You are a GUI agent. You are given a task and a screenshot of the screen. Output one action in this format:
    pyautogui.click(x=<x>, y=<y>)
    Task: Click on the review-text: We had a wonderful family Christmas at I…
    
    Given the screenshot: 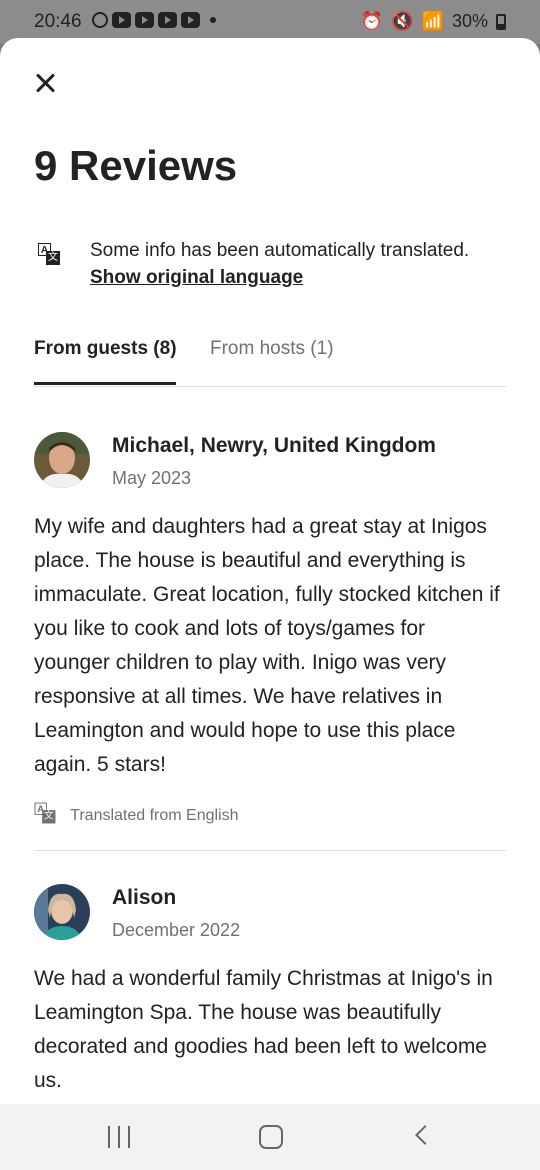 What is the action you would take?
    pyautogui.click(x=263, y=1029)
    